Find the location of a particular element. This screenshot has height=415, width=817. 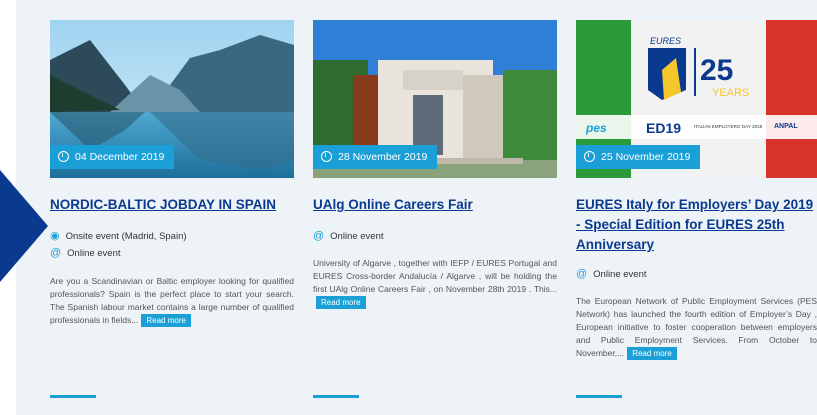

event-title-link: UAlg Online Careers Fair is located at coordinates (435, 205).